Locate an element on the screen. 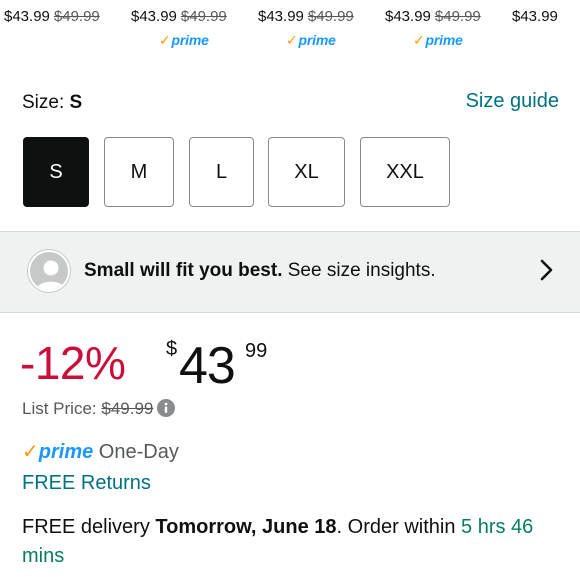 The image size is (580, 580). delivery-date: Tomorrow, June 18 is located at coordinates (246, 527).